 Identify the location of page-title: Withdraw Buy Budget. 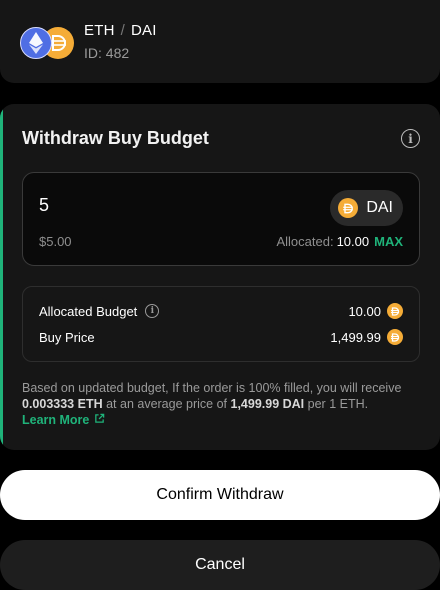
(115, 138).